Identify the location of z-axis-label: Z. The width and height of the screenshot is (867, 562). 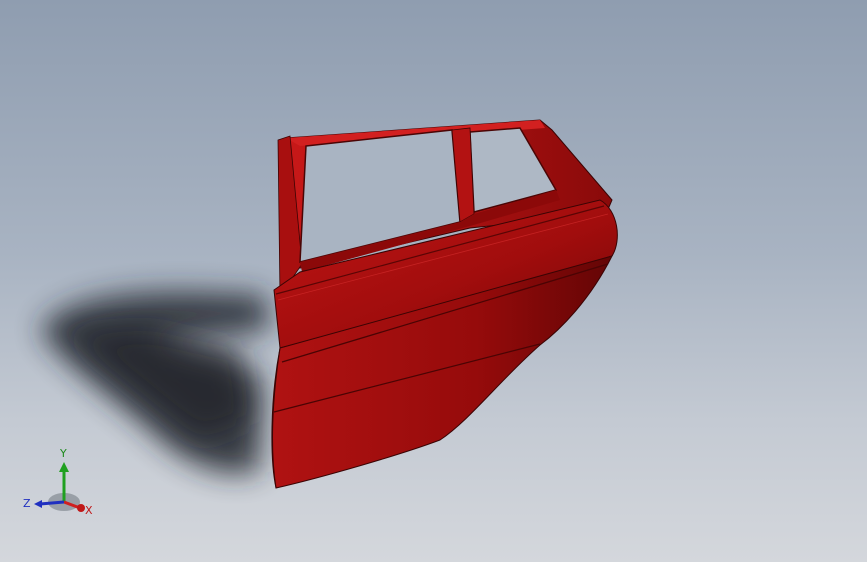
(27, 503).